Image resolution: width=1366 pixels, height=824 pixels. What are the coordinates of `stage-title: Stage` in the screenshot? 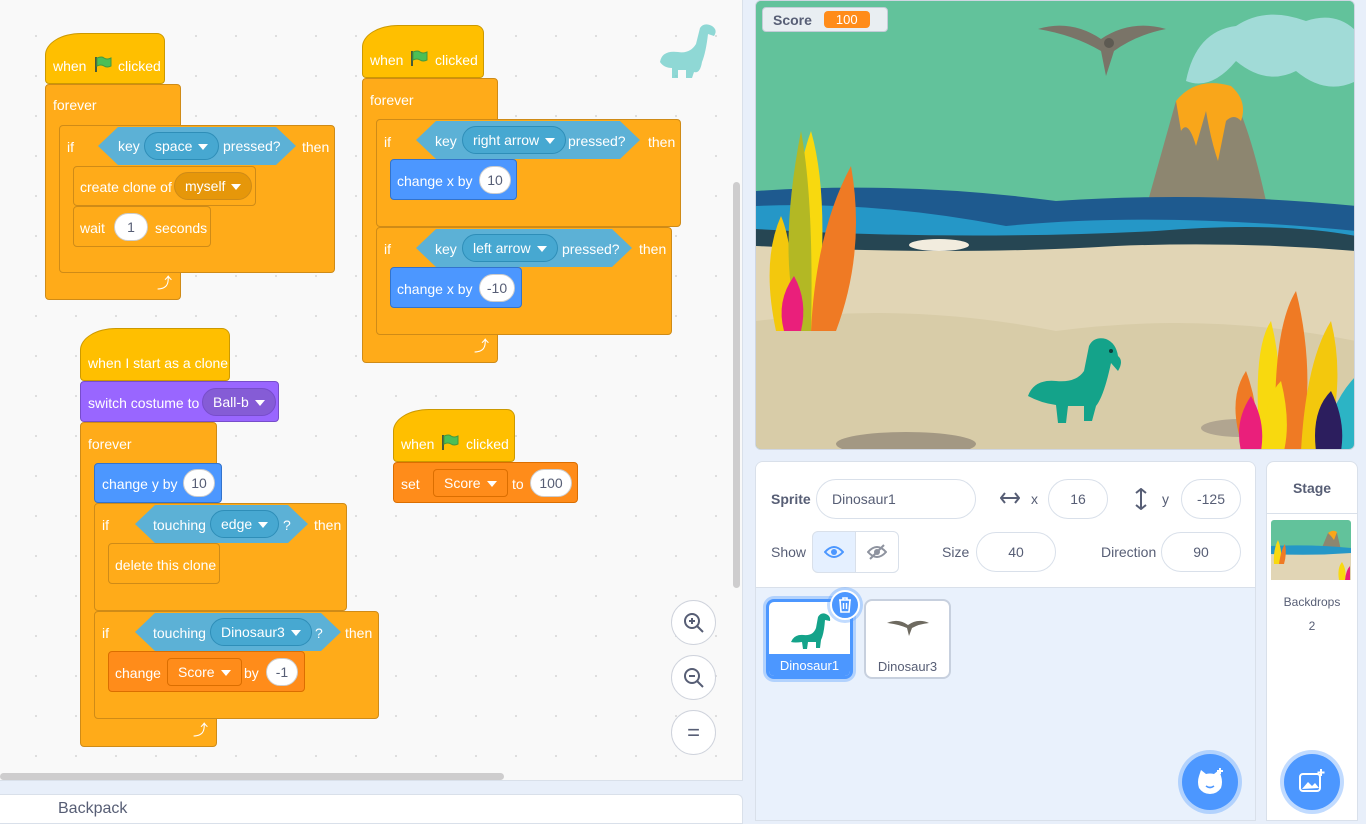 It's located at (1312, 488).